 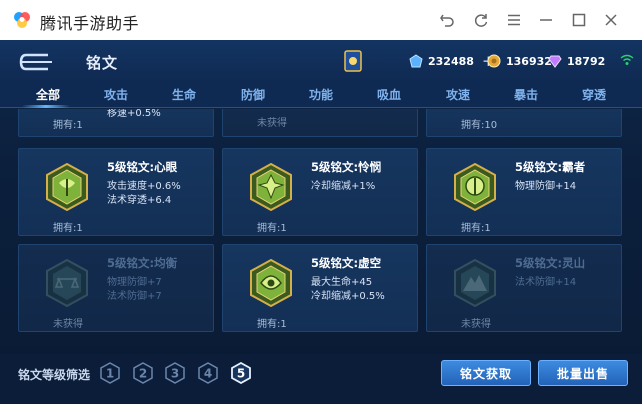 What do you see at coordinates (102, 63) in the screenshot?
I see `page-title: 铭文` at bounding box center [102, 63].